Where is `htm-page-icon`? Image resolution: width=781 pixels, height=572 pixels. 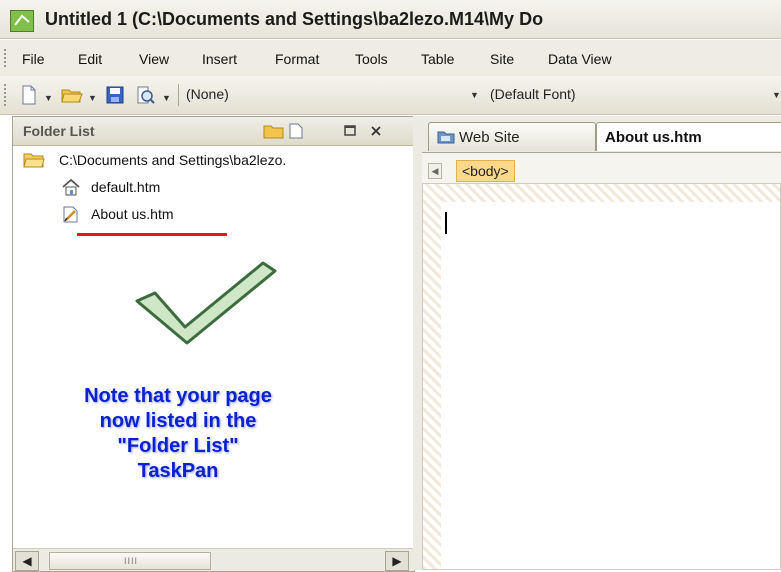
htm-page-icon is located at coordinates (71, 215).